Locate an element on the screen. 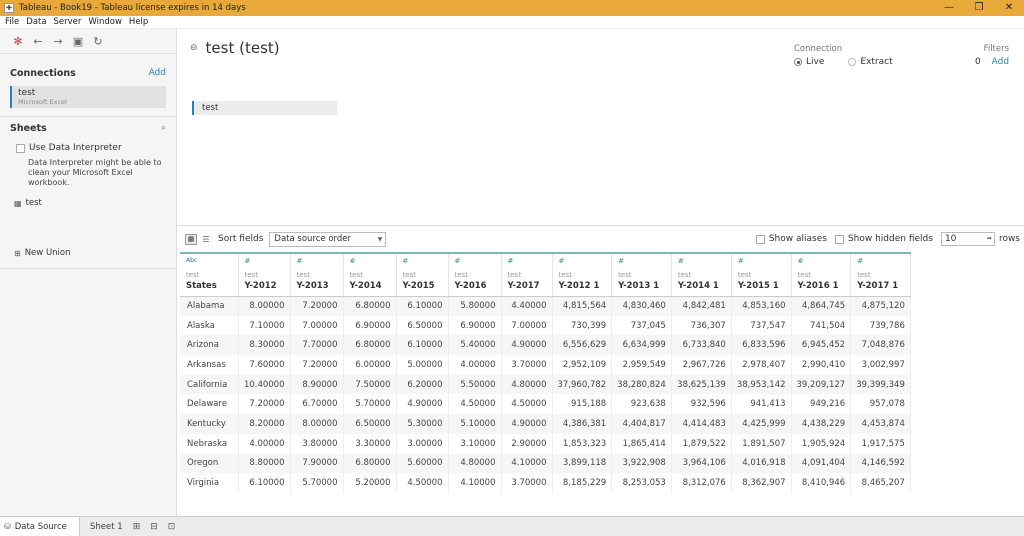  close-icon: ✕ is located at coordinates (1009, 8).